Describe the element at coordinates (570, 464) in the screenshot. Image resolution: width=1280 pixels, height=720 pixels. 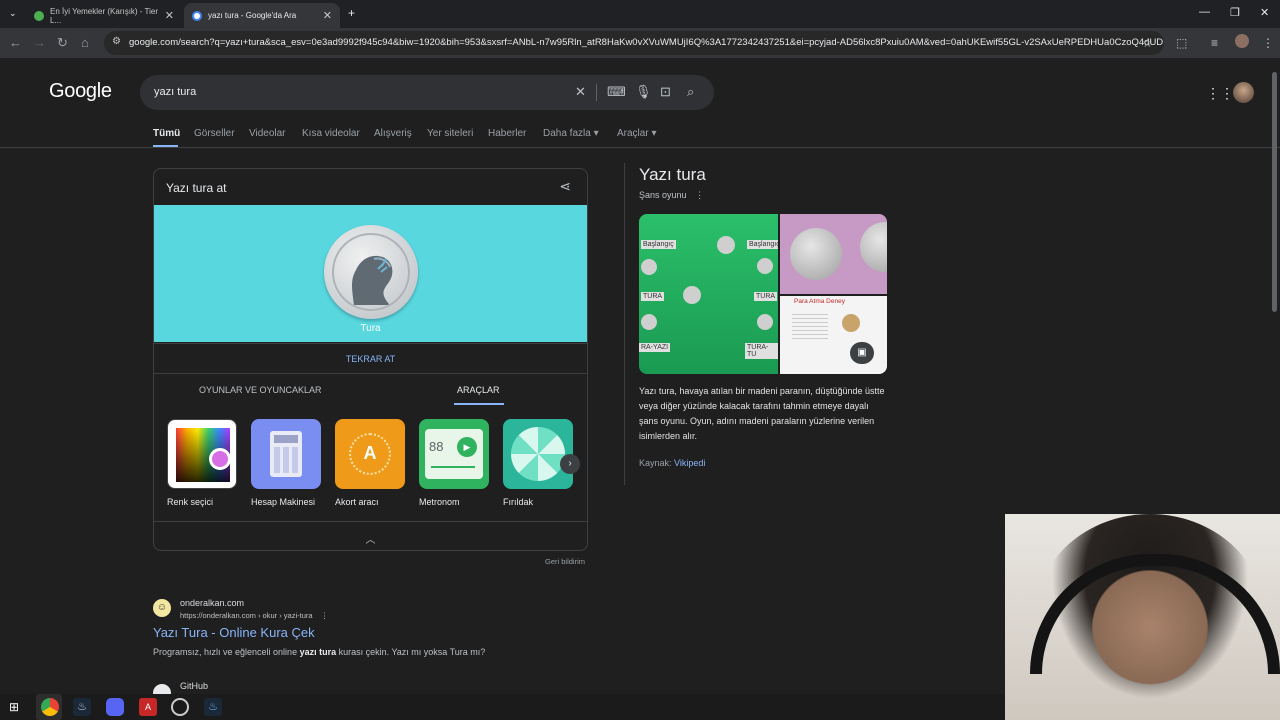
I see `chevron-right-icon: ›` at that location.